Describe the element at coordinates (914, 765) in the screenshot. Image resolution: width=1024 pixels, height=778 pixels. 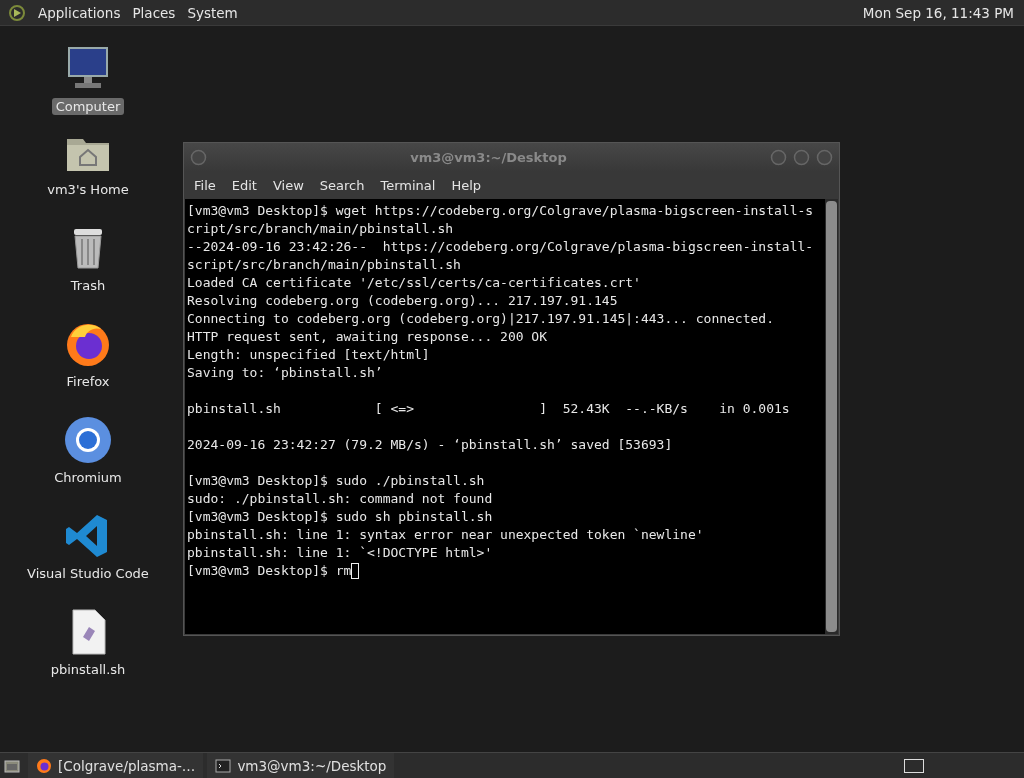
I see `workspace-switcher` at that location.